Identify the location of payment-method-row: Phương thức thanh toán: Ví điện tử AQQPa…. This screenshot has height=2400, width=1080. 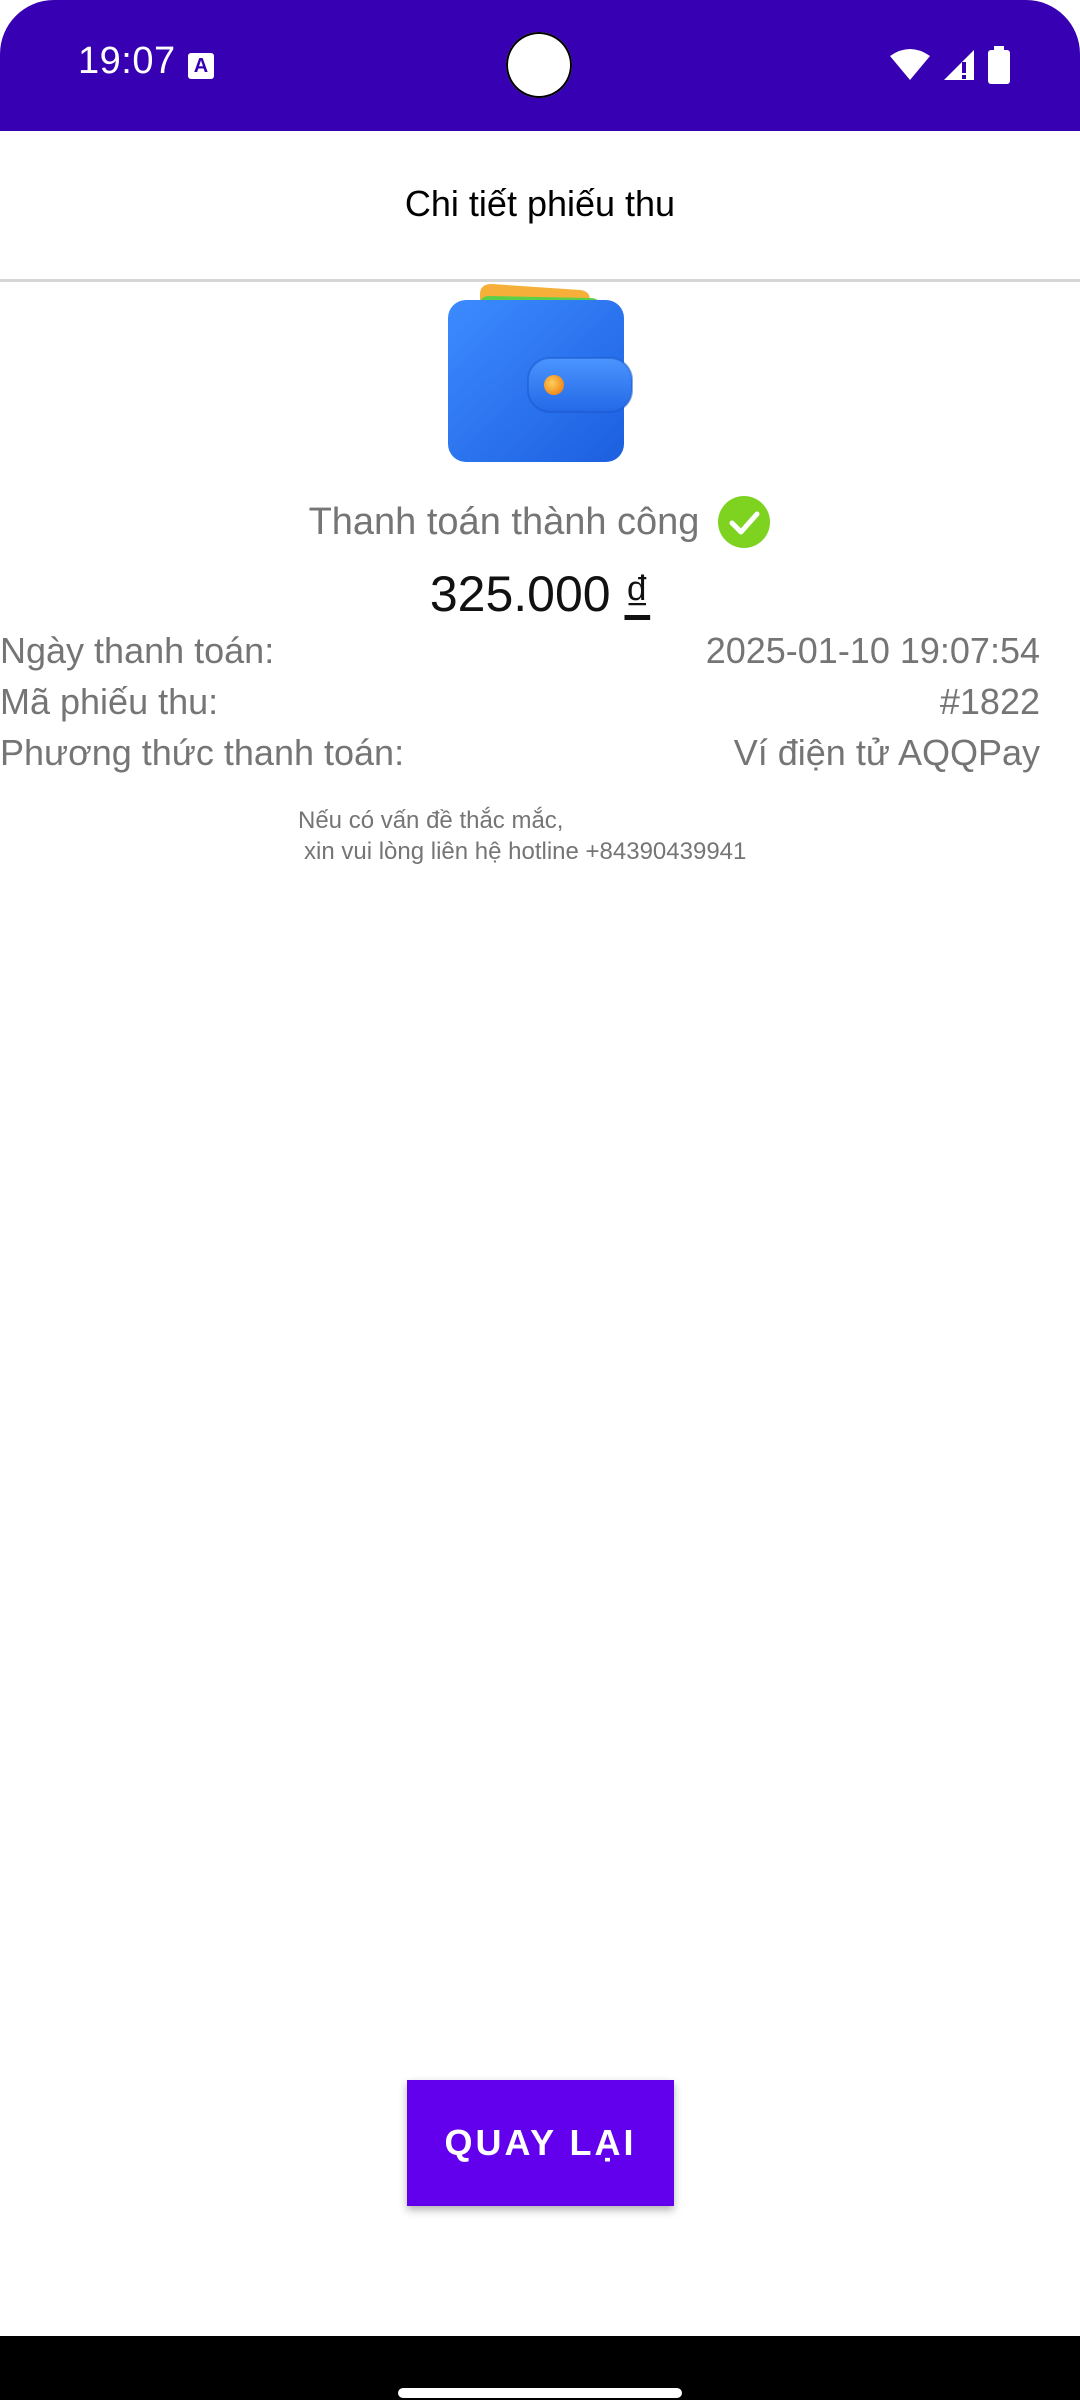
(520, 757).